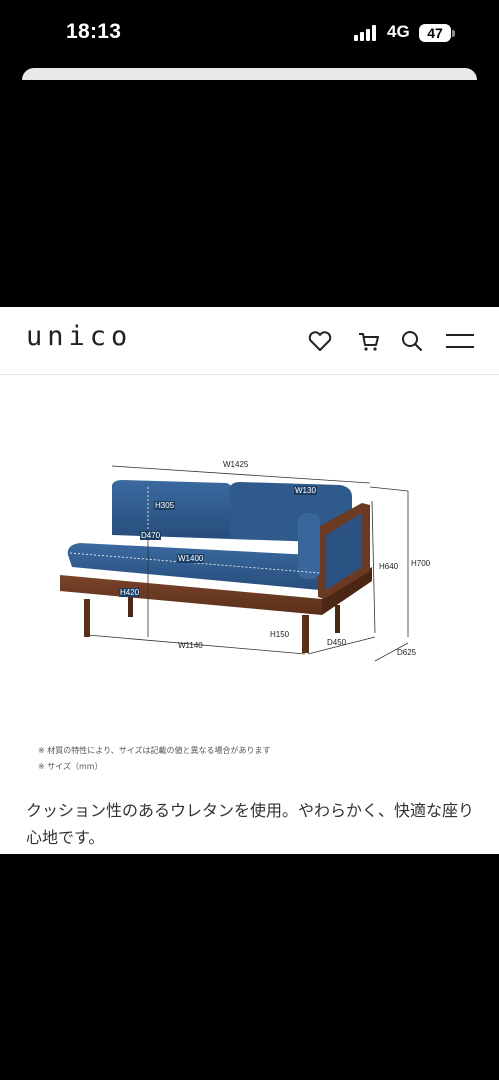  I want to click on note-size-unit: ※ サイズ（mm）, so click(70, 766).